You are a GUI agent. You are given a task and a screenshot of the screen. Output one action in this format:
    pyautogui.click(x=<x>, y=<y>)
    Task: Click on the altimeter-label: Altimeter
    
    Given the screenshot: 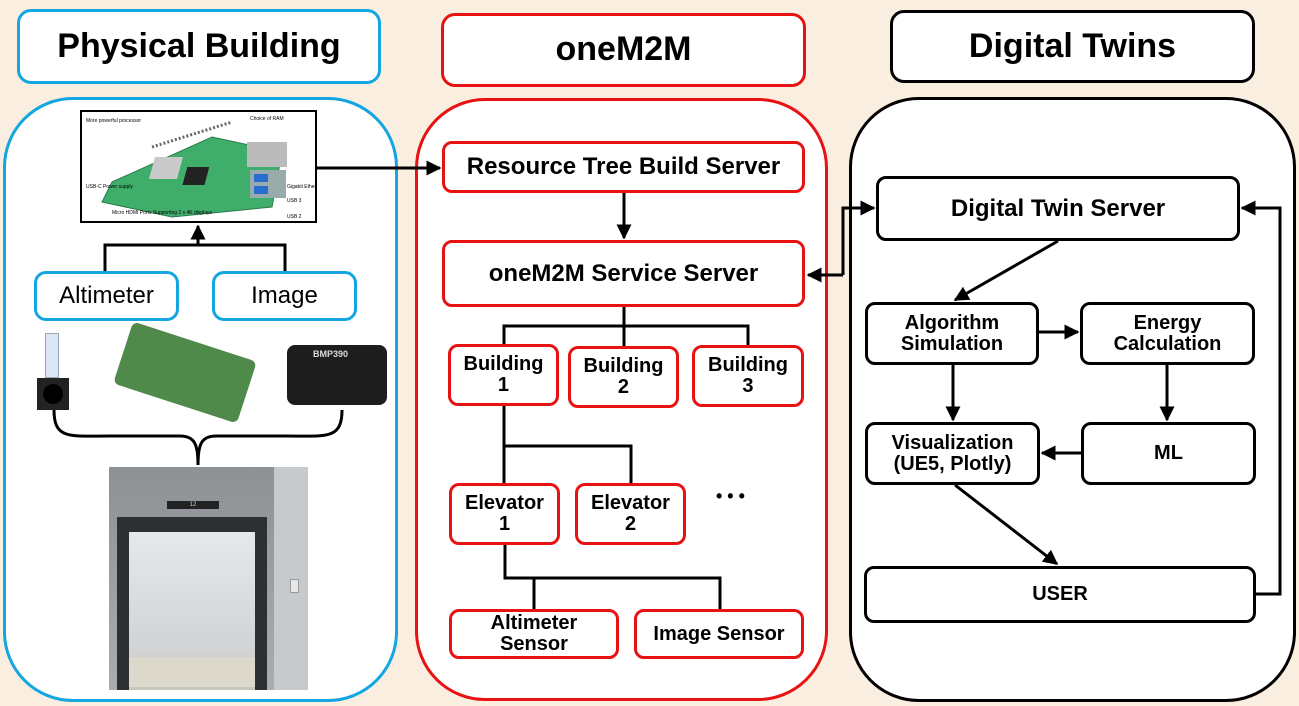 What is the action you would take?
    pyautogui.click(x=106, y=296)
    